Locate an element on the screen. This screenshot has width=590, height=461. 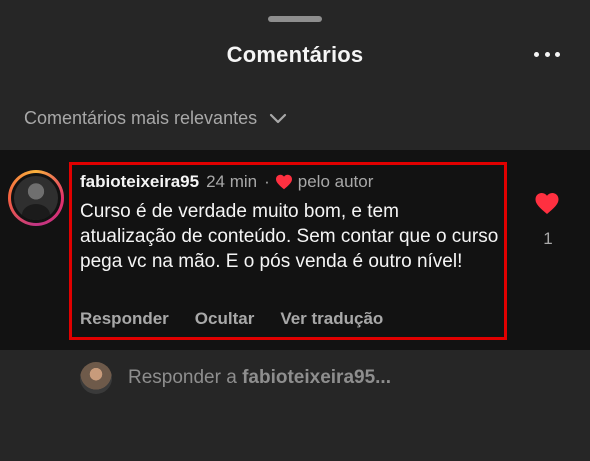
drag-handle is located at coordinates (295, 19).